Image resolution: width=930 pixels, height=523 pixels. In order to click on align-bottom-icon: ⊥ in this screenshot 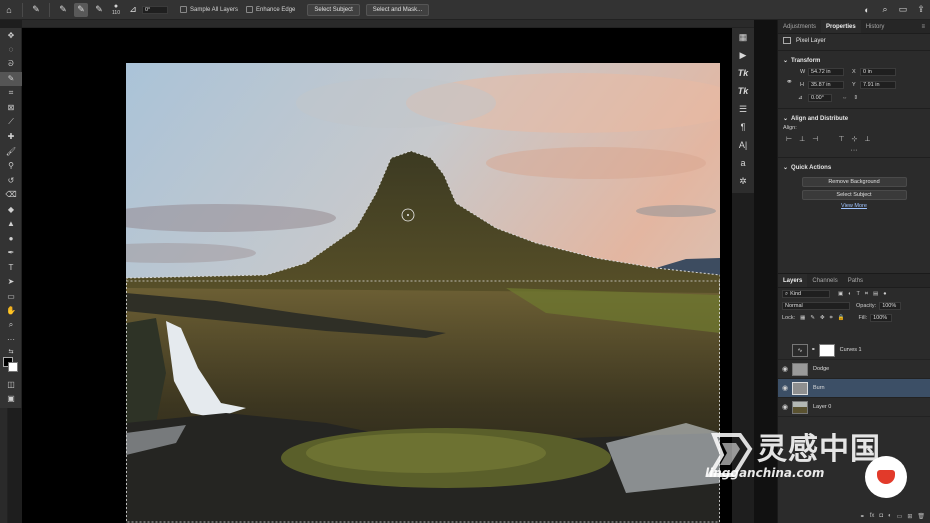, I will do `click(867, 139)`.